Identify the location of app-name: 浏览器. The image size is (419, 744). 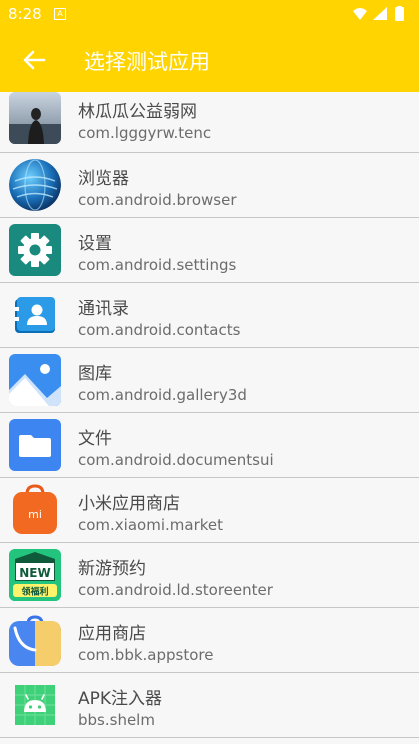
(103, 179).